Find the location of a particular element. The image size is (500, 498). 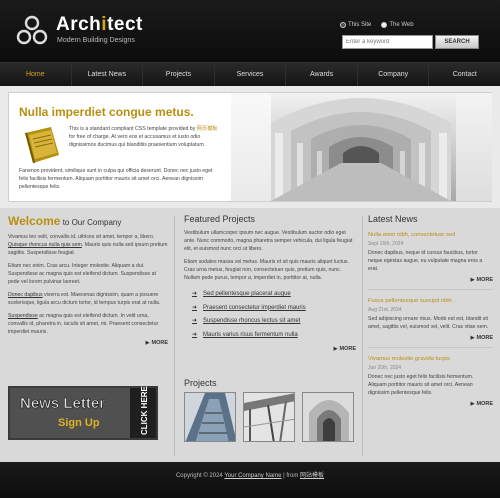

news-headline: Fusce pellentesque suscipit nibh is located at coordinates (430, 301).